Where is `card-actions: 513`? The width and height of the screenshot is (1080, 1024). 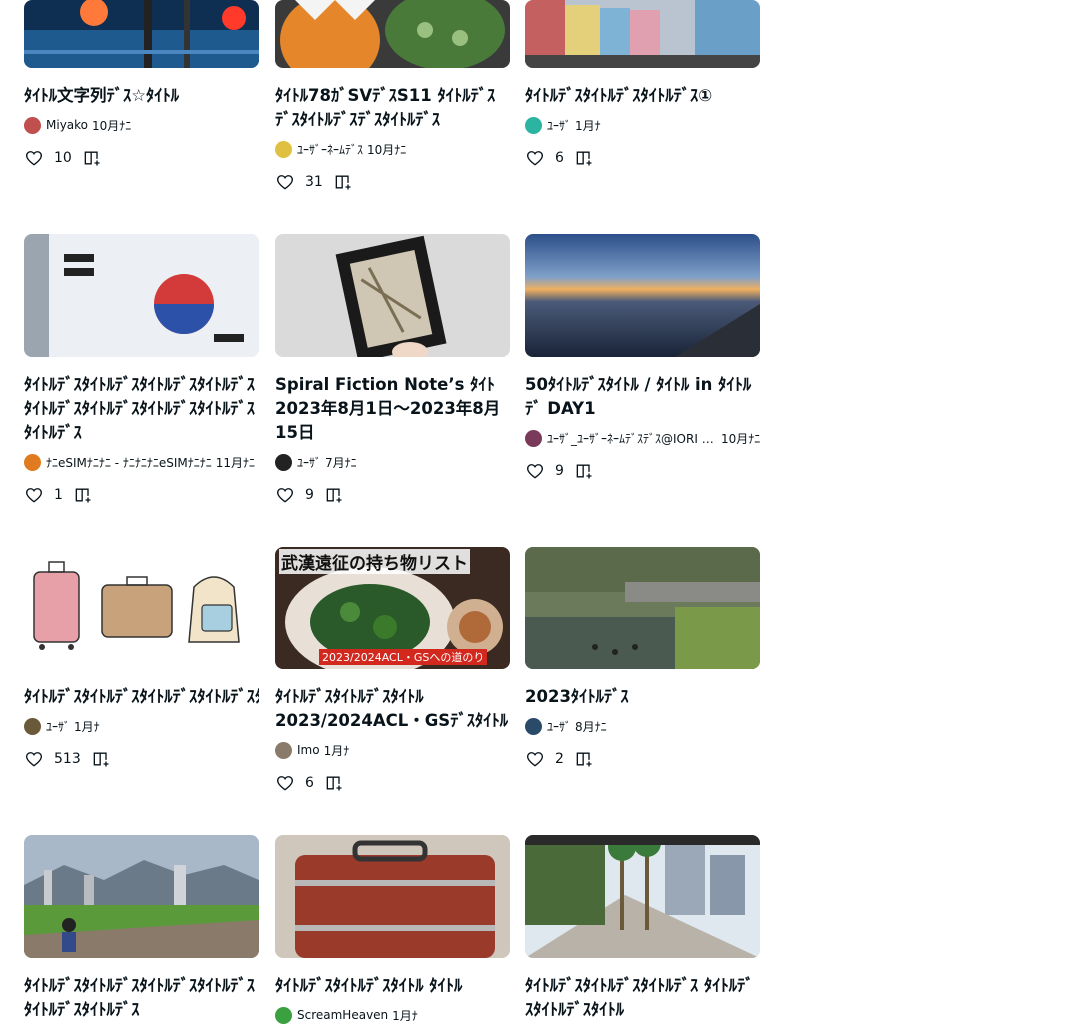 card-actions: 513 is located at coordinates (67, 759).